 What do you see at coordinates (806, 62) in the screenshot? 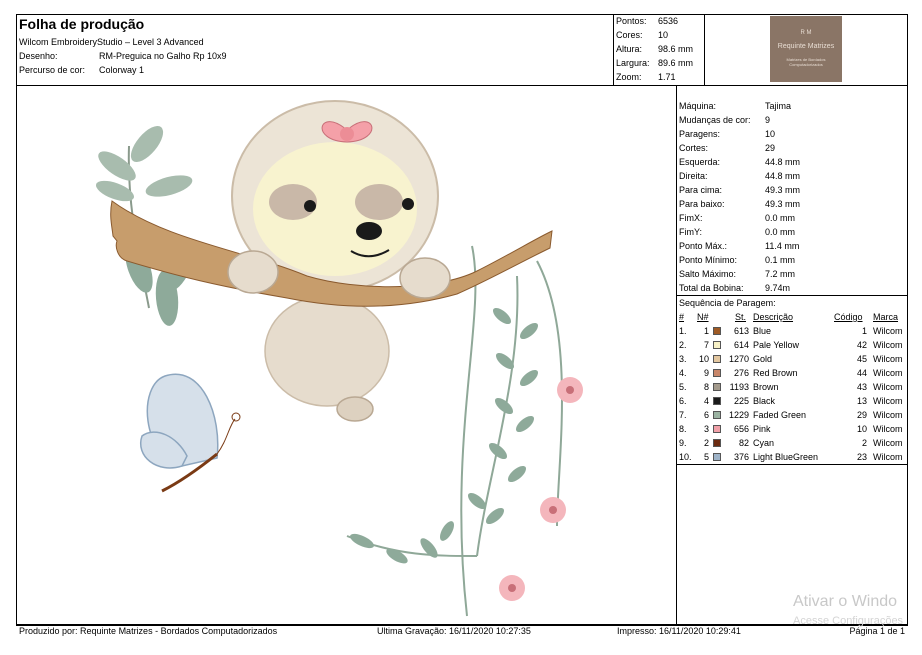
I see `logo-tagline: Matrizes de Bordados Computadorizados` at bounding box center [806, 62].